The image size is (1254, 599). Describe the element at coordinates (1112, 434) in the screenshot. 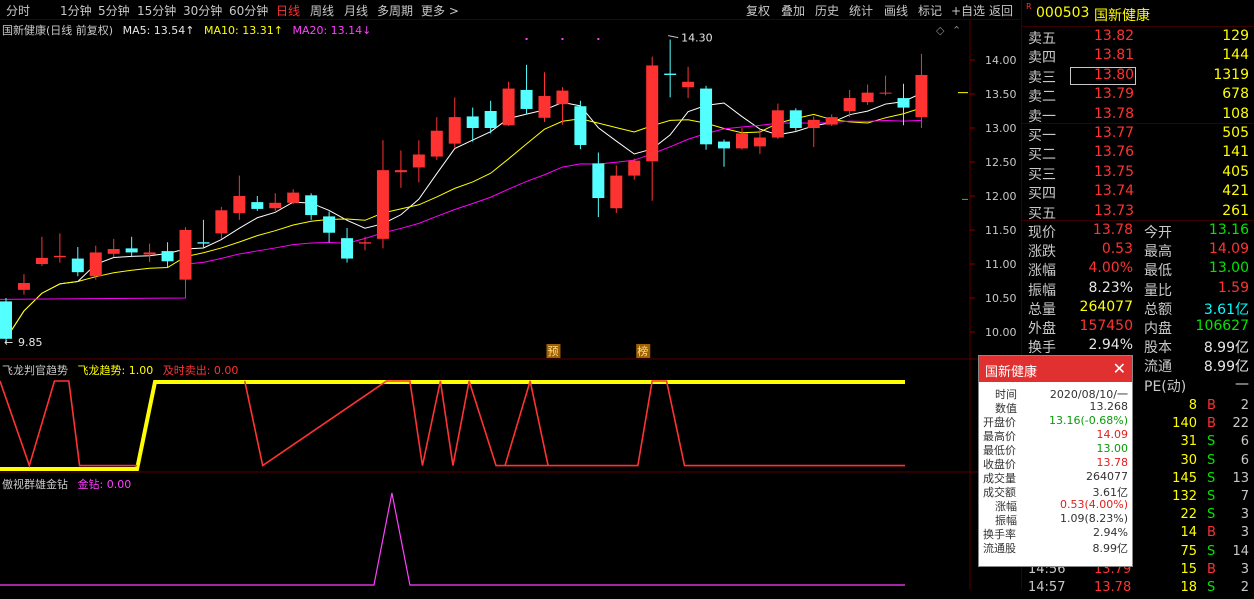

I see `popup-value: 14.09` at that location.